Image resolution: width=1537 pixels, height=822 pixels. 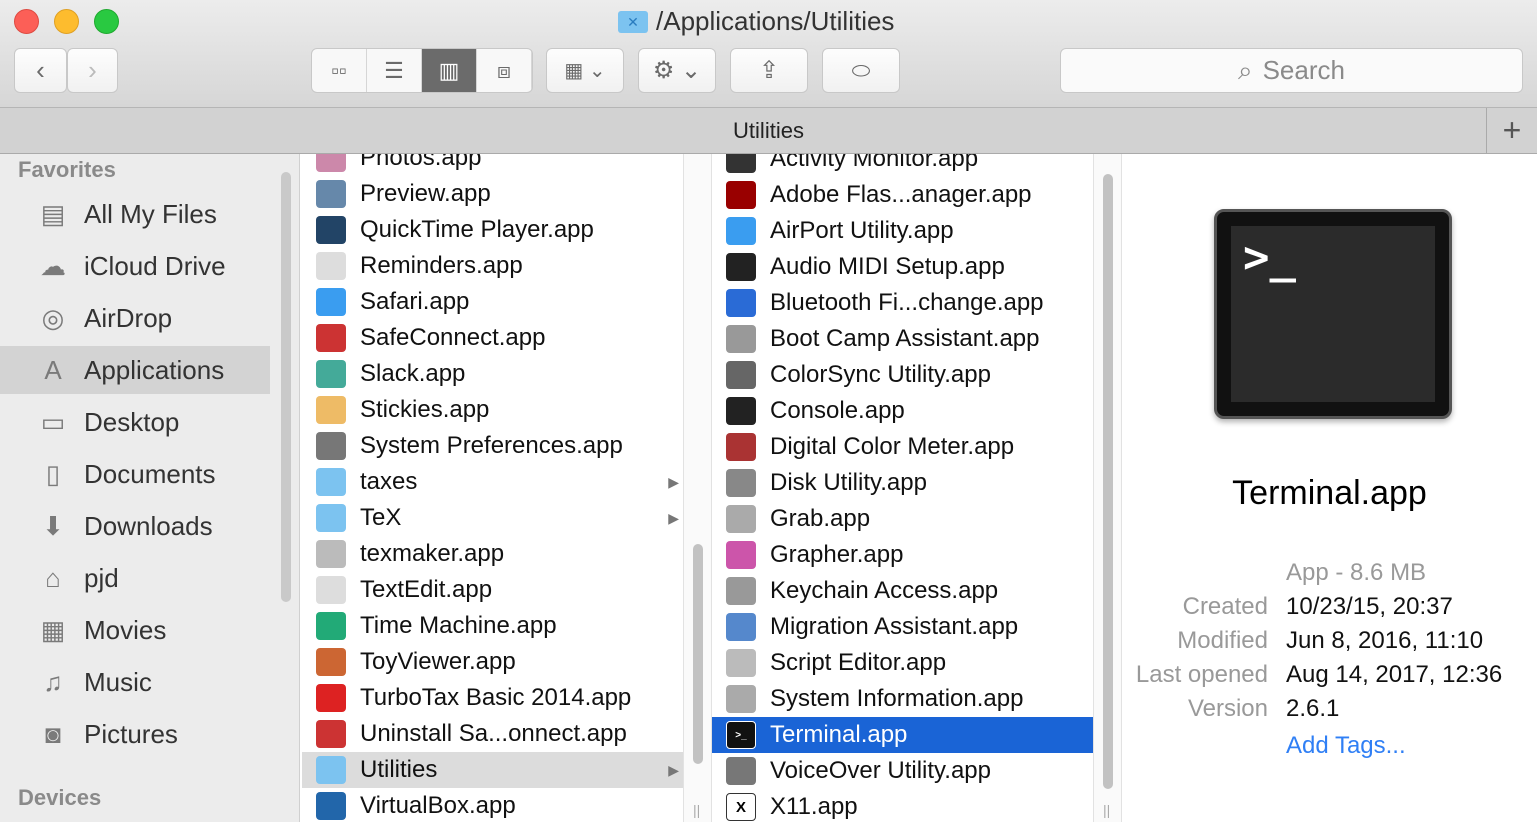 I want to click on file-row: Time Machine.app, so click(x=492, y=626).